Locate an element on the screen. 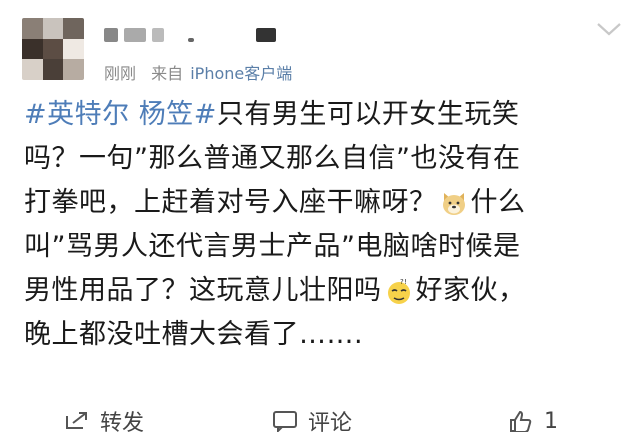 This screenshot has width=640, height=437. username is located at coordinates (194, 34).